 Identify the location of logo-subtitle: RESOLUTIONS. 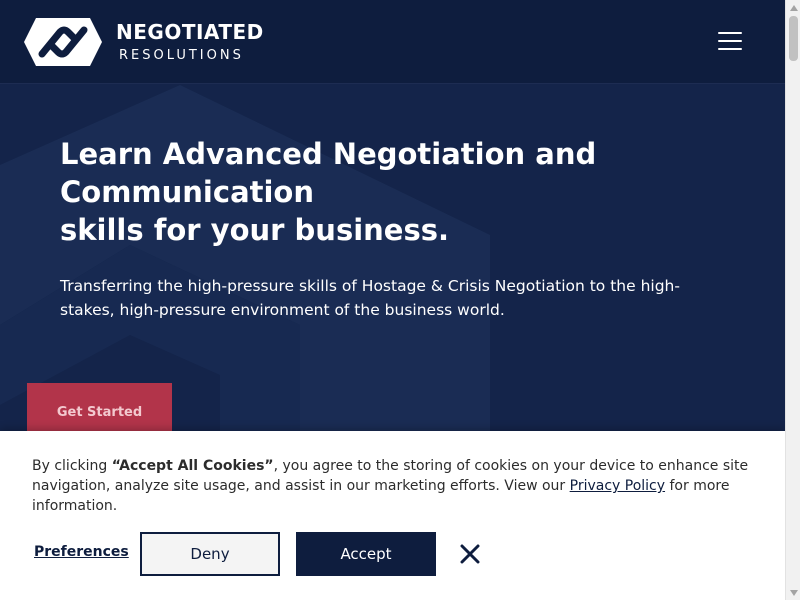
(181, 55).